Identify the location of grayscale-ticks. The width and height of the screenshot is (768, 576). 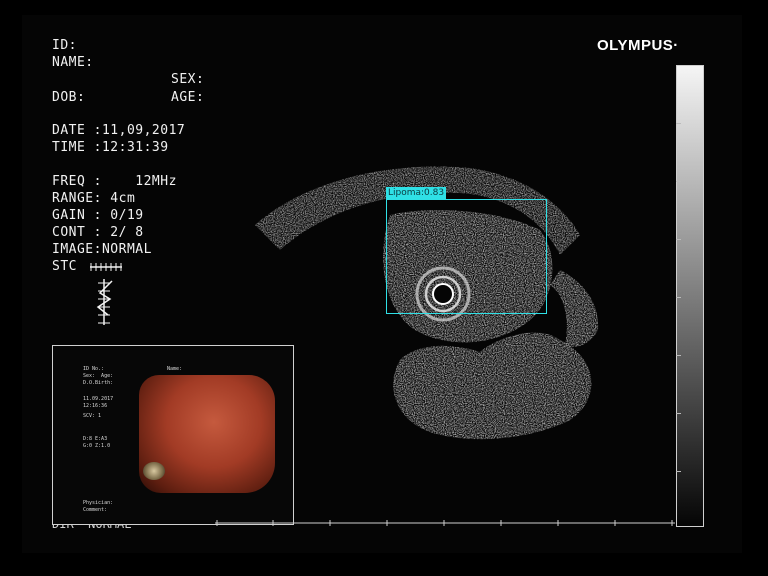
(679, 295).